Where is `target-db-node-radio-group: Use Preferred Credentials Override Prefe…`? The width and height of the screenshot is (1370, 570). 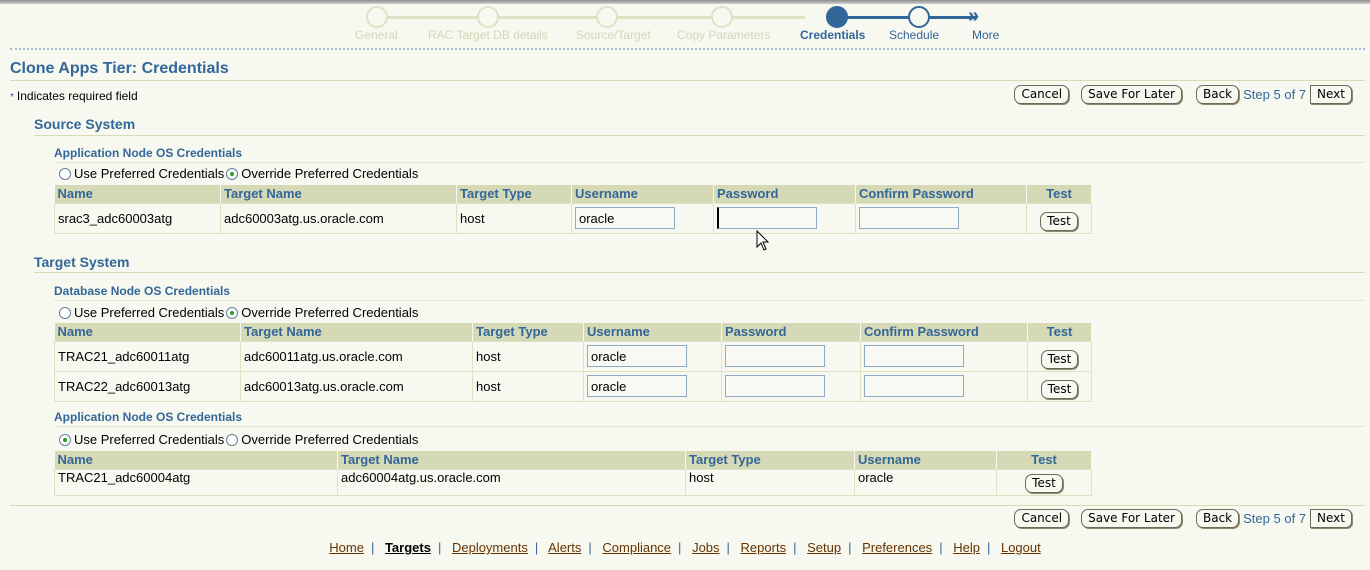 target-db-node-radio-group: Use Preferred Credentials Override Prefe… is located at coordinates (237, 312).